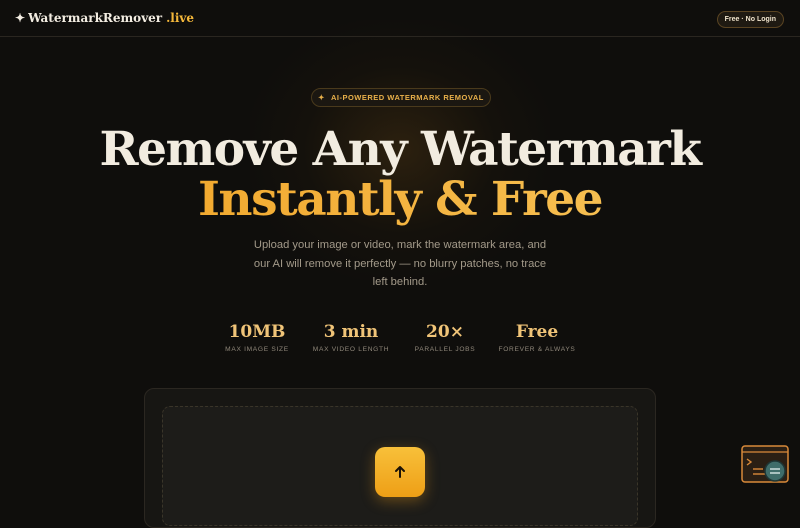  I want to click on stat-label: PARALLEL JOBS, so click(445, 349).